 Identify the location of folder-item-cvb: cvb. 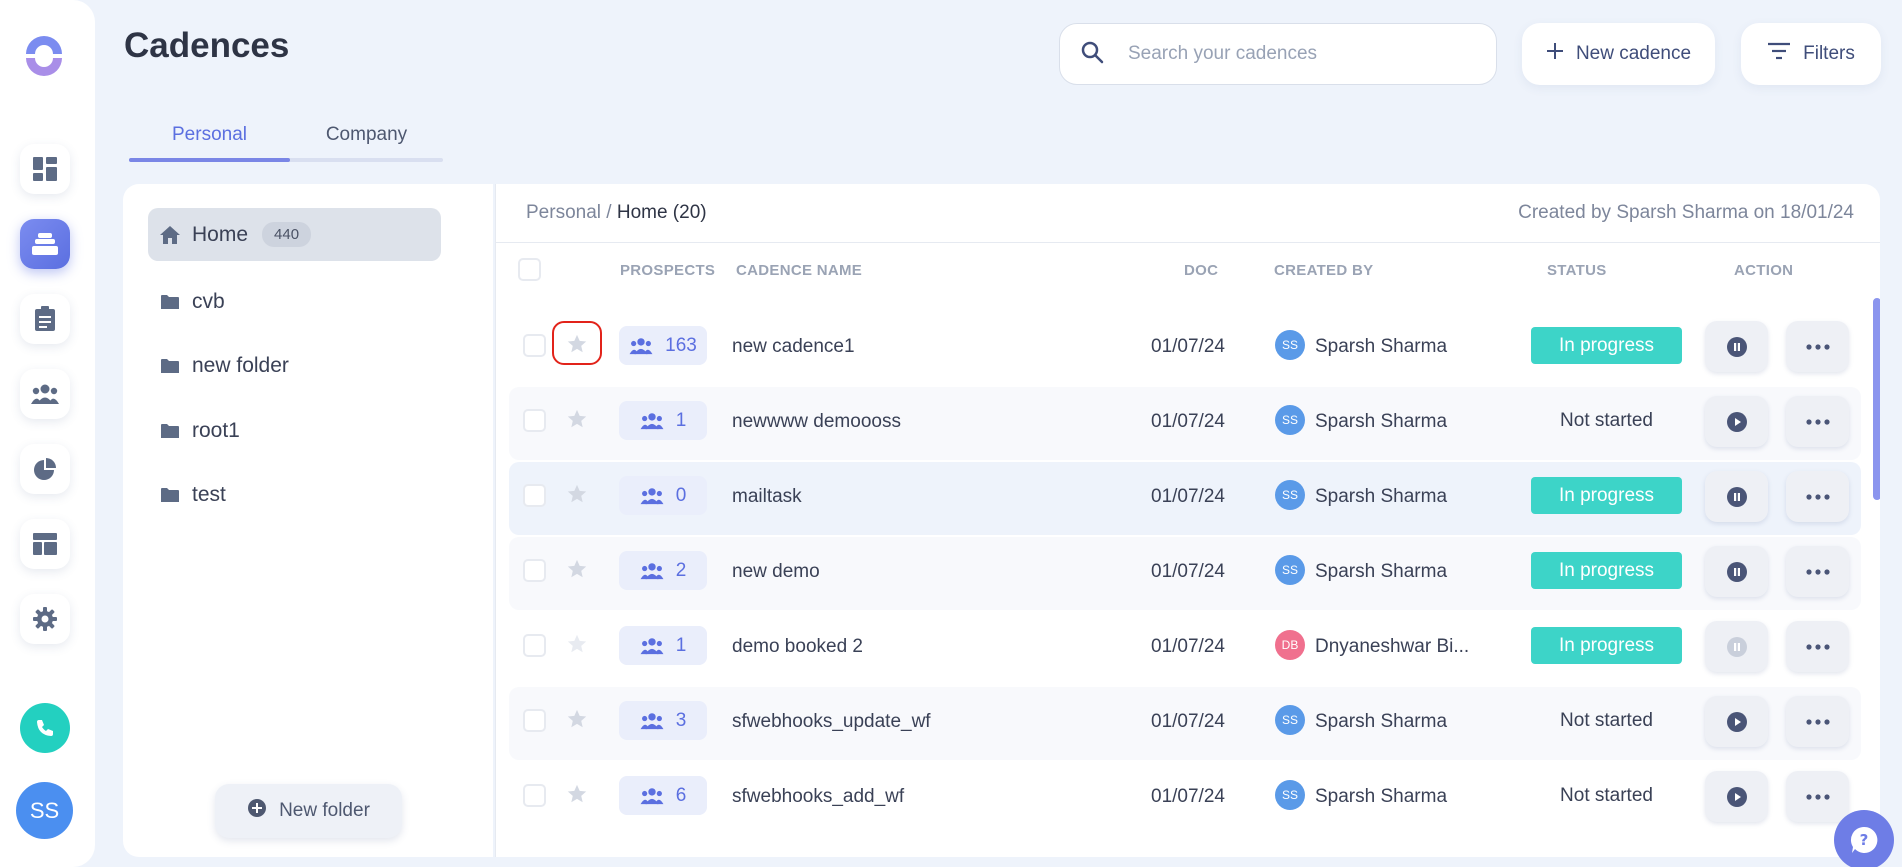
(294, 301).